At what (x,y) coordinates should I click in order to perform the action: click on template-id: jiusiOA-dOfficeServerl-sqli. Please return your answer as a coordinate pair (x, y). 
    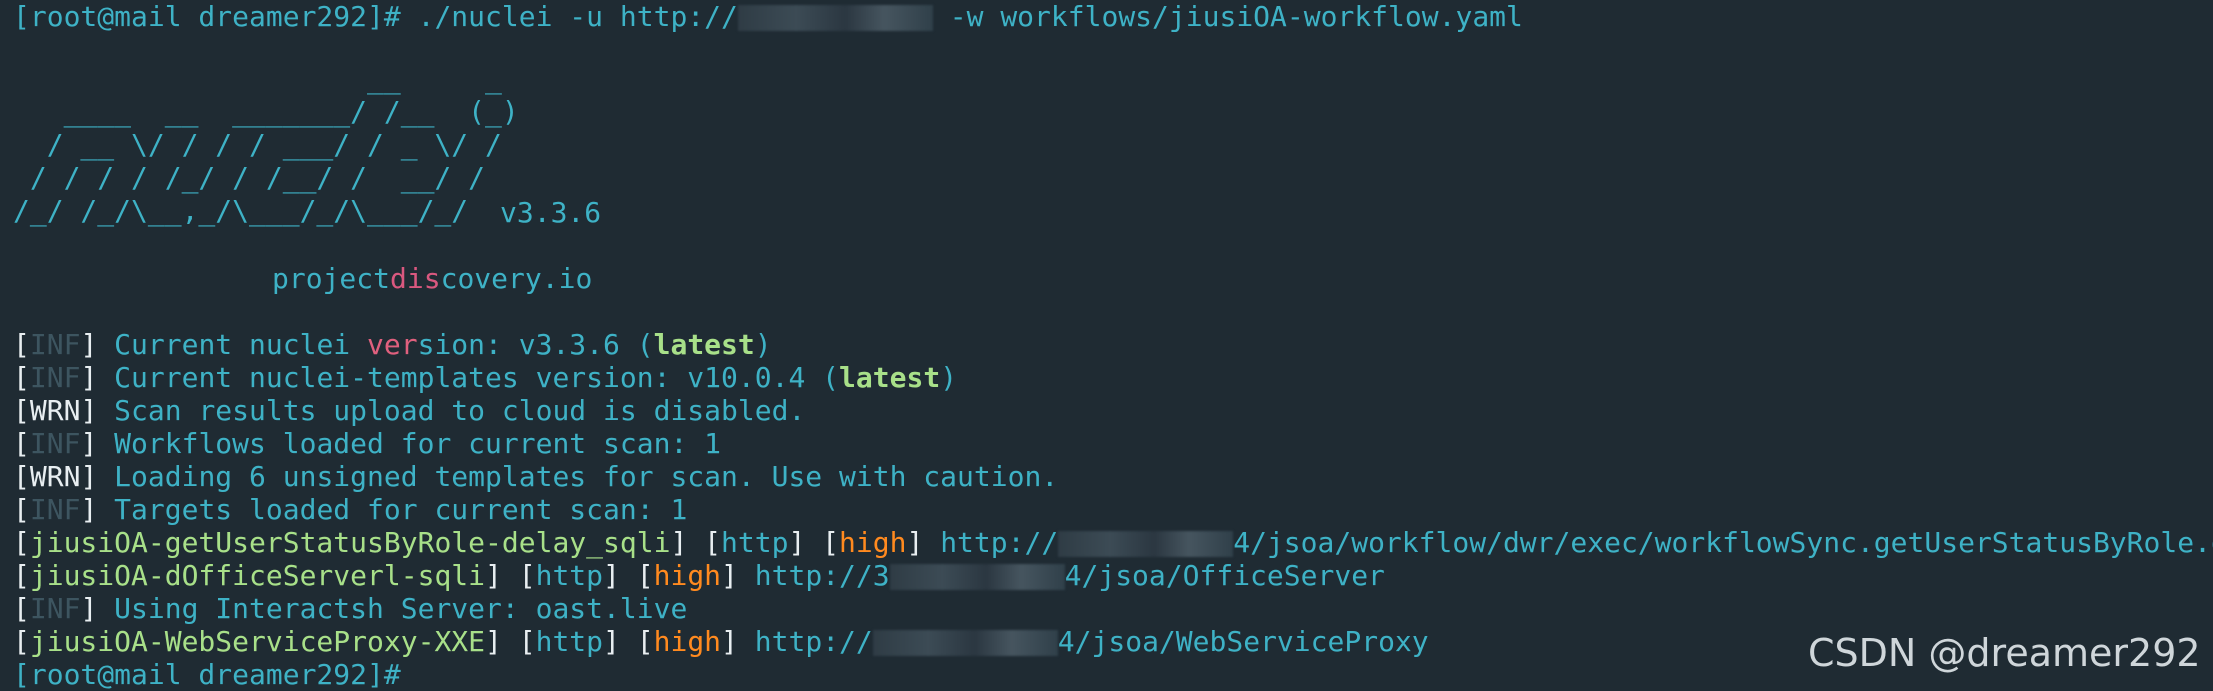
    Looking at the image, I should click on (257, 575).